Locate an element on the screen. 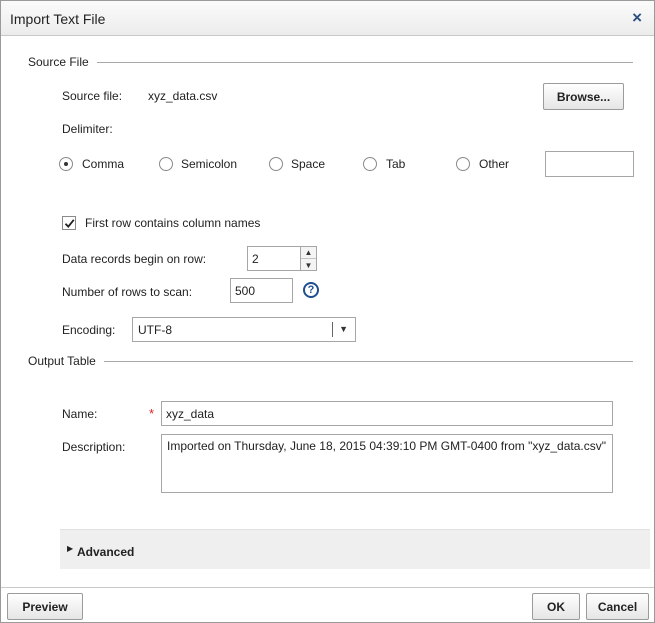  dialog-titlebar: Import Text File × is located at coordinates (327, 18).